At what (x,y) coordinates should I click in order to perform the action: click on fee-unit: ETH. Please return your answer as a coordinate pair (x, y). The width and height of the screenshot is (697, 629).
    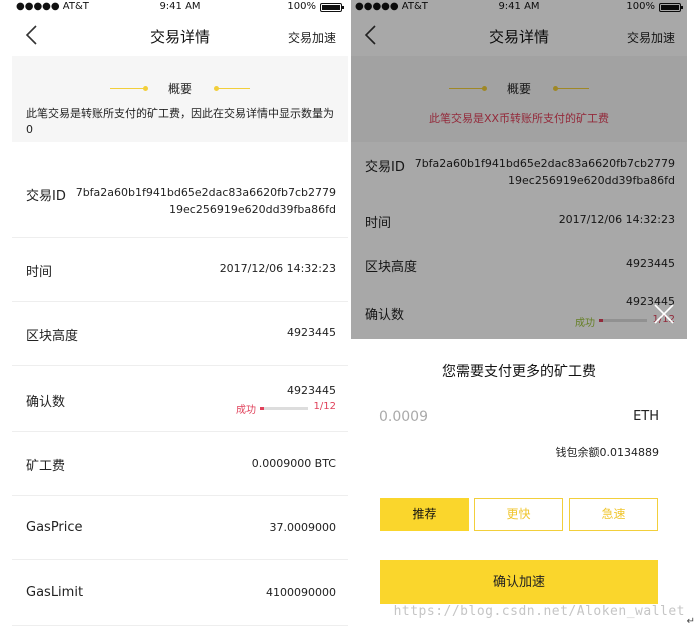
    Looking at the image, I should click on (646, 416).